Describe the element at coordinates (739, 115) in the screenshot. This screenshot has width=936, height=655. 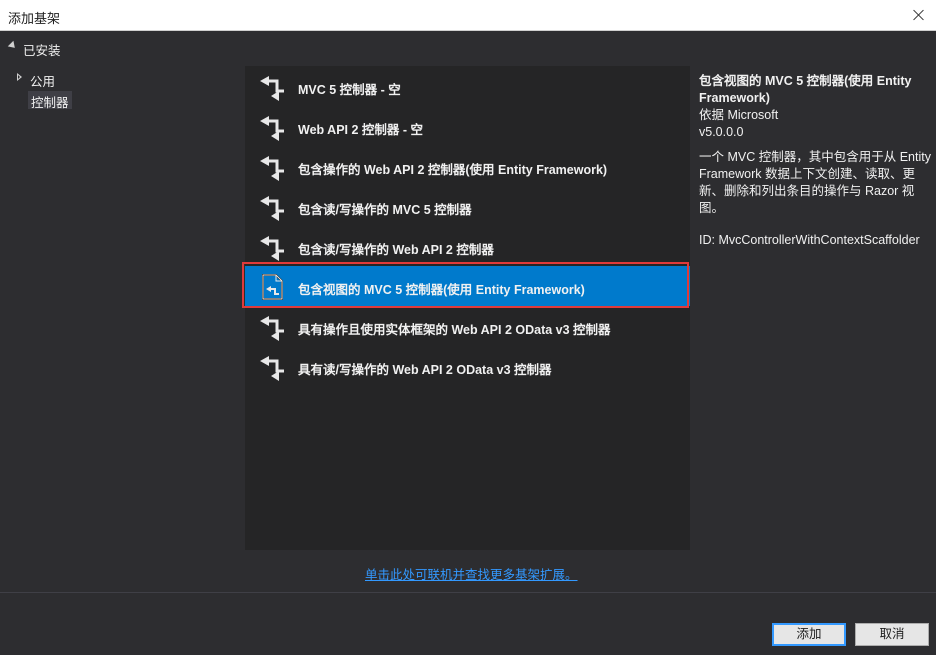
I see `details-author: 依据 Microsoft` at that location.